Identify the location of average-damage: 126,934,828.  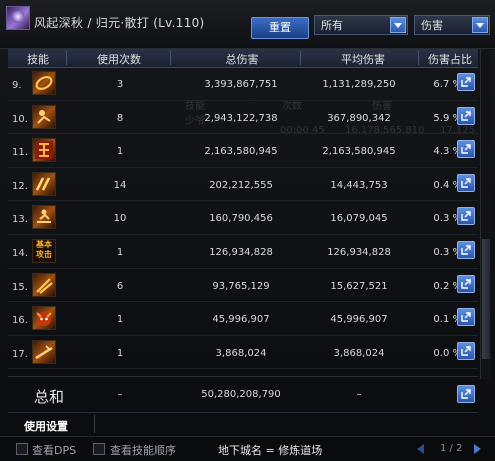
(359, 252).